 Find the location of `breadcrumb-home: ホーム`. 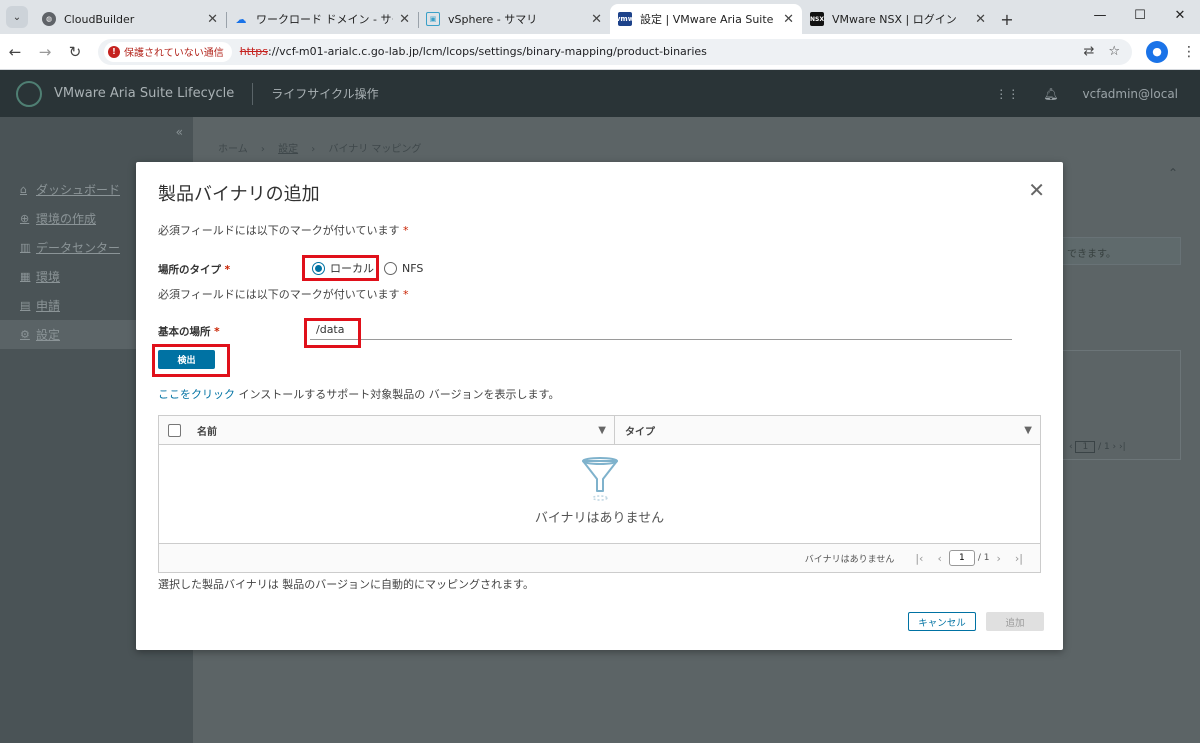

breadcrumb-home: ホーム is located at coordinates (233, 149).